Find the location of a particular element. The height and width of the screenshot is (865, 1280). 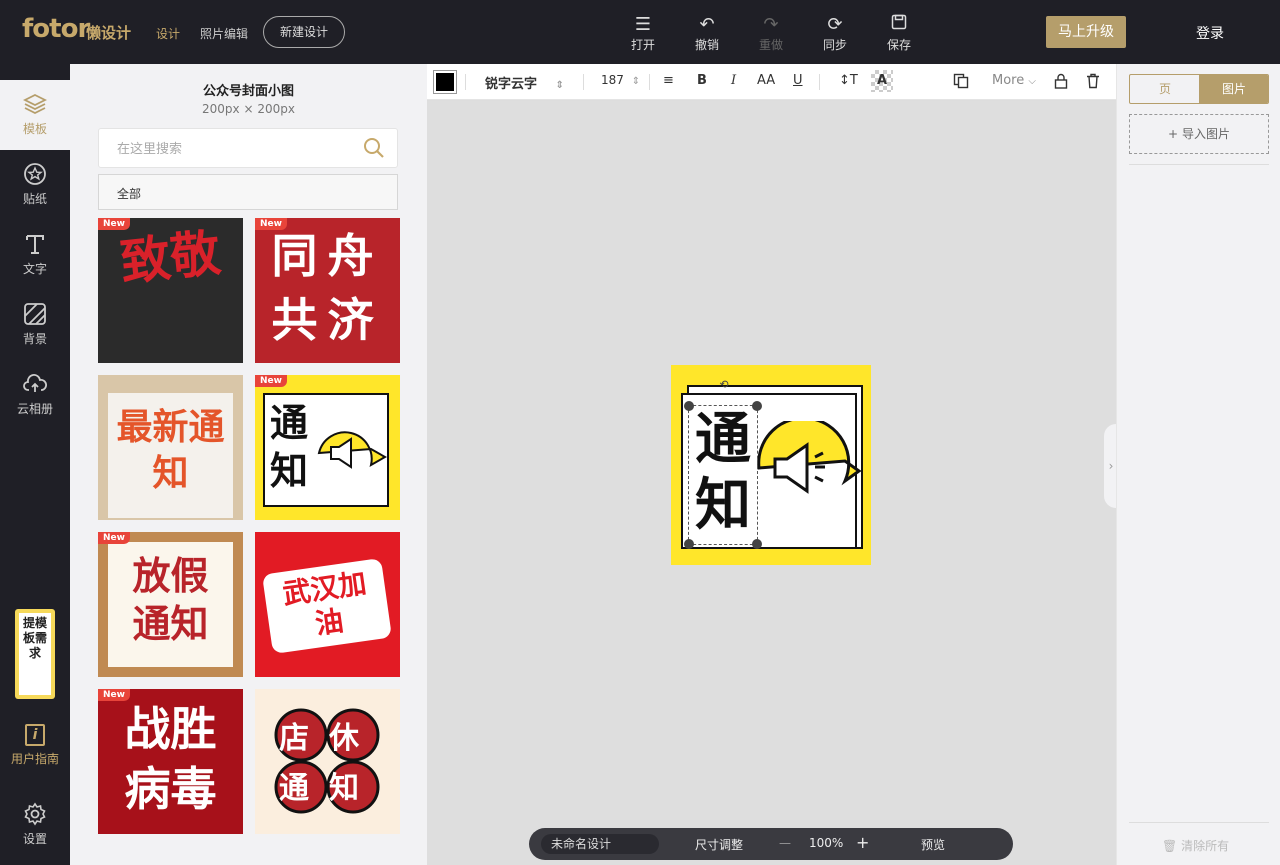

tab-image: 图片 is located at coordinates (1233, 89).